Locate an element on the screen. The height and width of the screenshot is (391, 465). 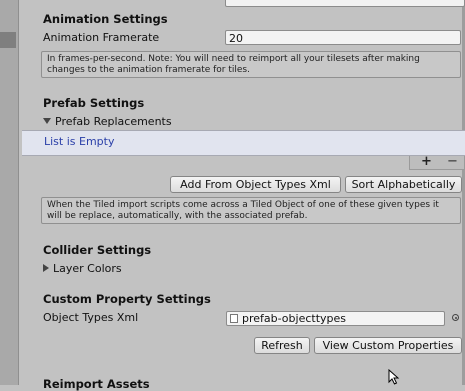
collider-settings-header: Collider Settings is located at coordinates (97, 250).